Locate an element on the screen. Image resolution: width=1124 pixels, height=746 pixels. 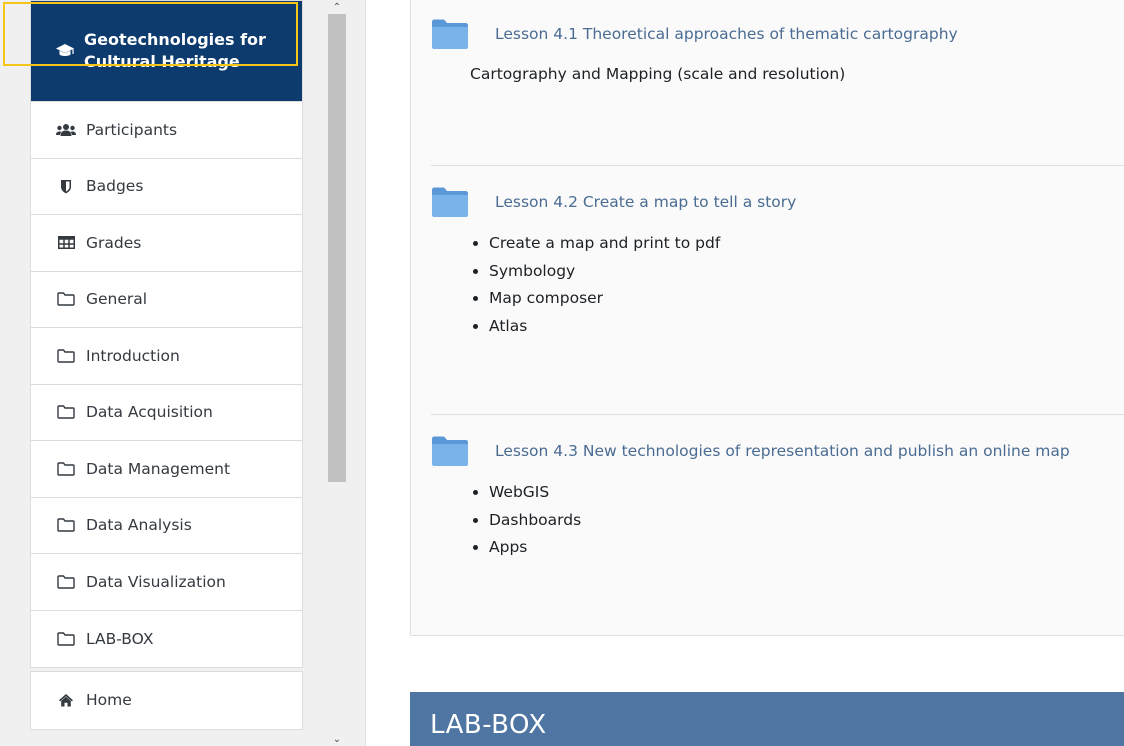
nav-section-data-acquisition: Data Acquisition is located at coordinates (166, 413).